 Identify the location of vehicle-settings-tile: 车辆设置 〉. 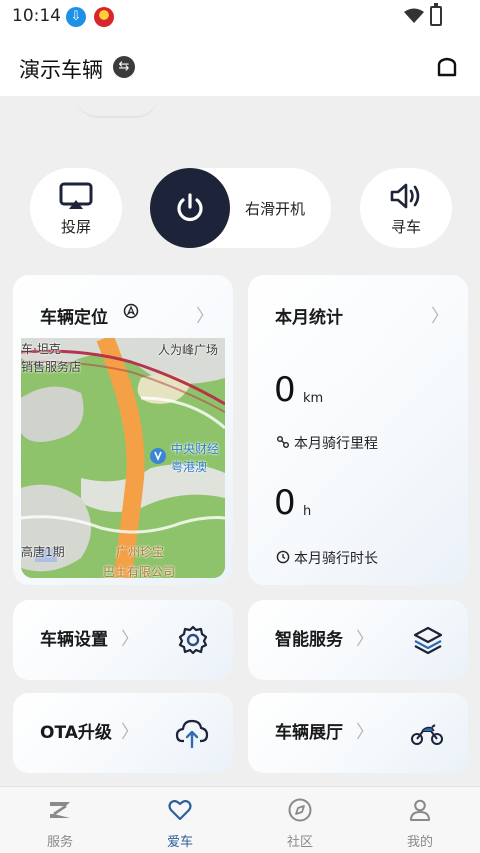
(123, 640).